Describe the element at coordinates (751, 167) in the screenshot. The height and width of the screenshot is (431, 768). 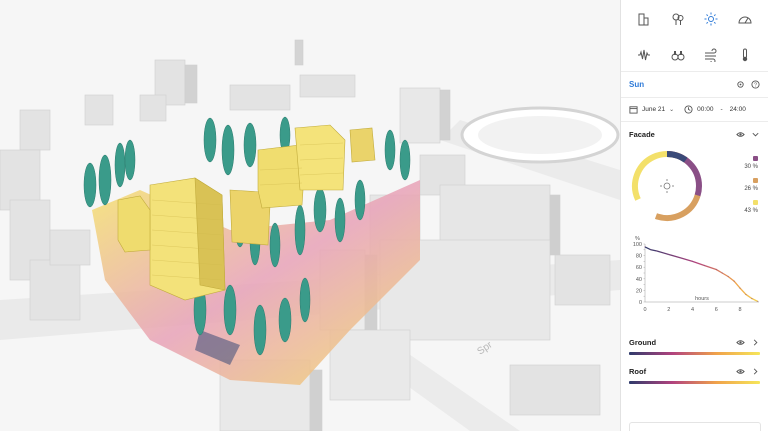
I see `legend-value: 30 %` at that location.